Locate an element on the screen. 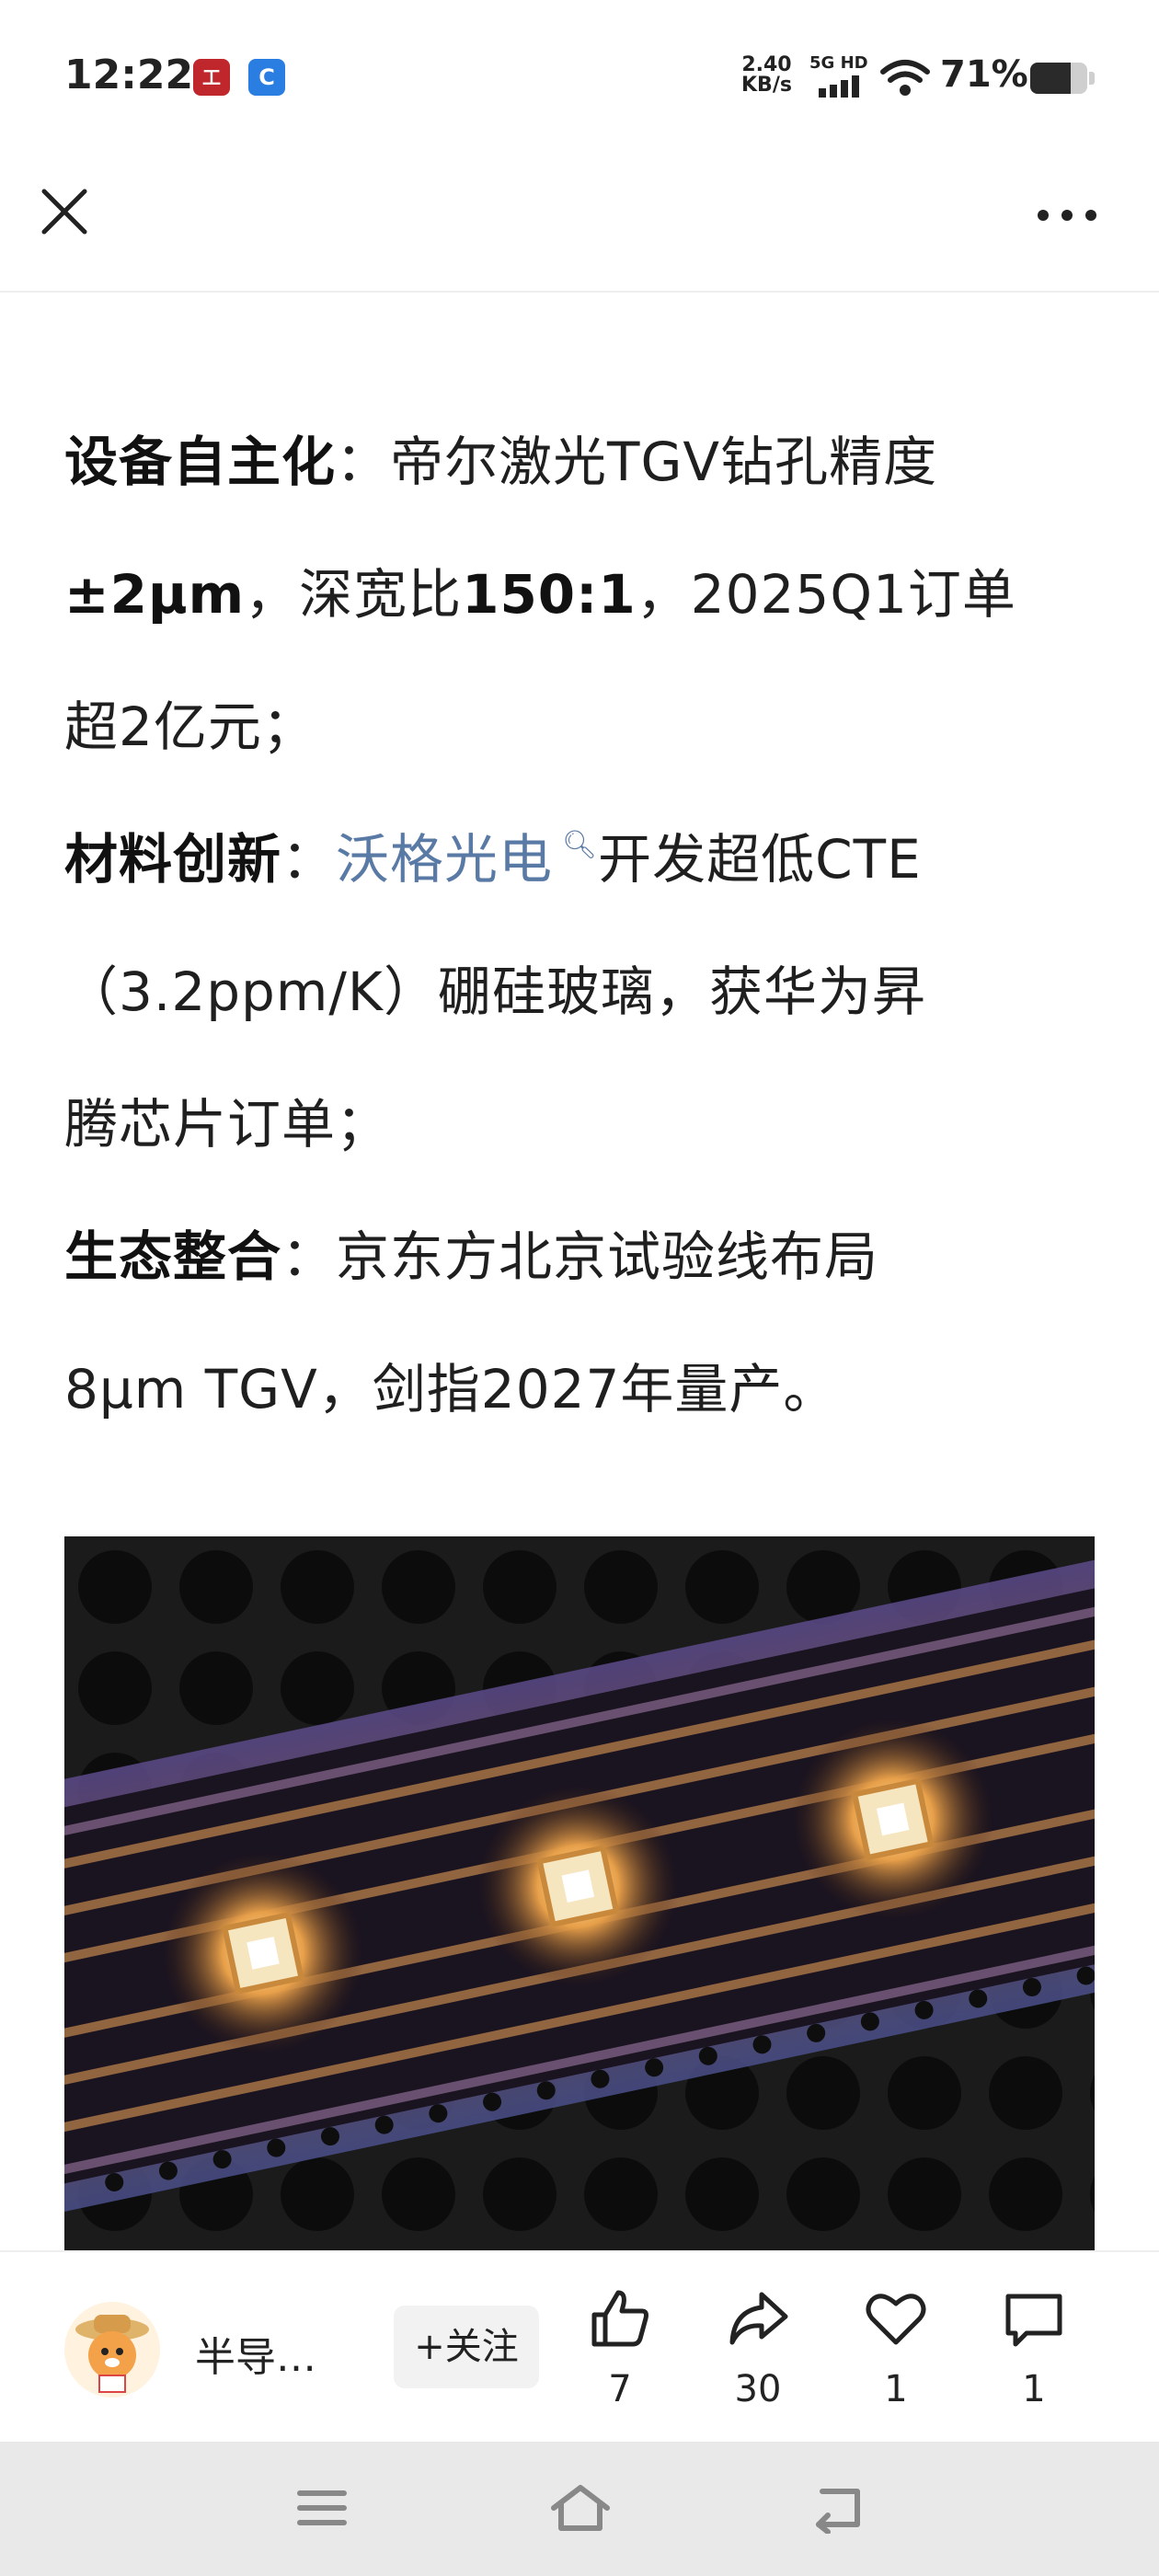  paragraph-line: 腾芯片订单； is located at coordinates (579, 1124).